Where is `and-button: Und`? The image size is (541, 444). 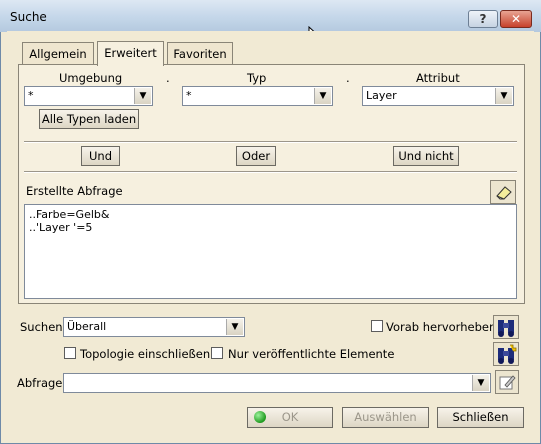
and-button: Und is located at coordinates (100, 156).